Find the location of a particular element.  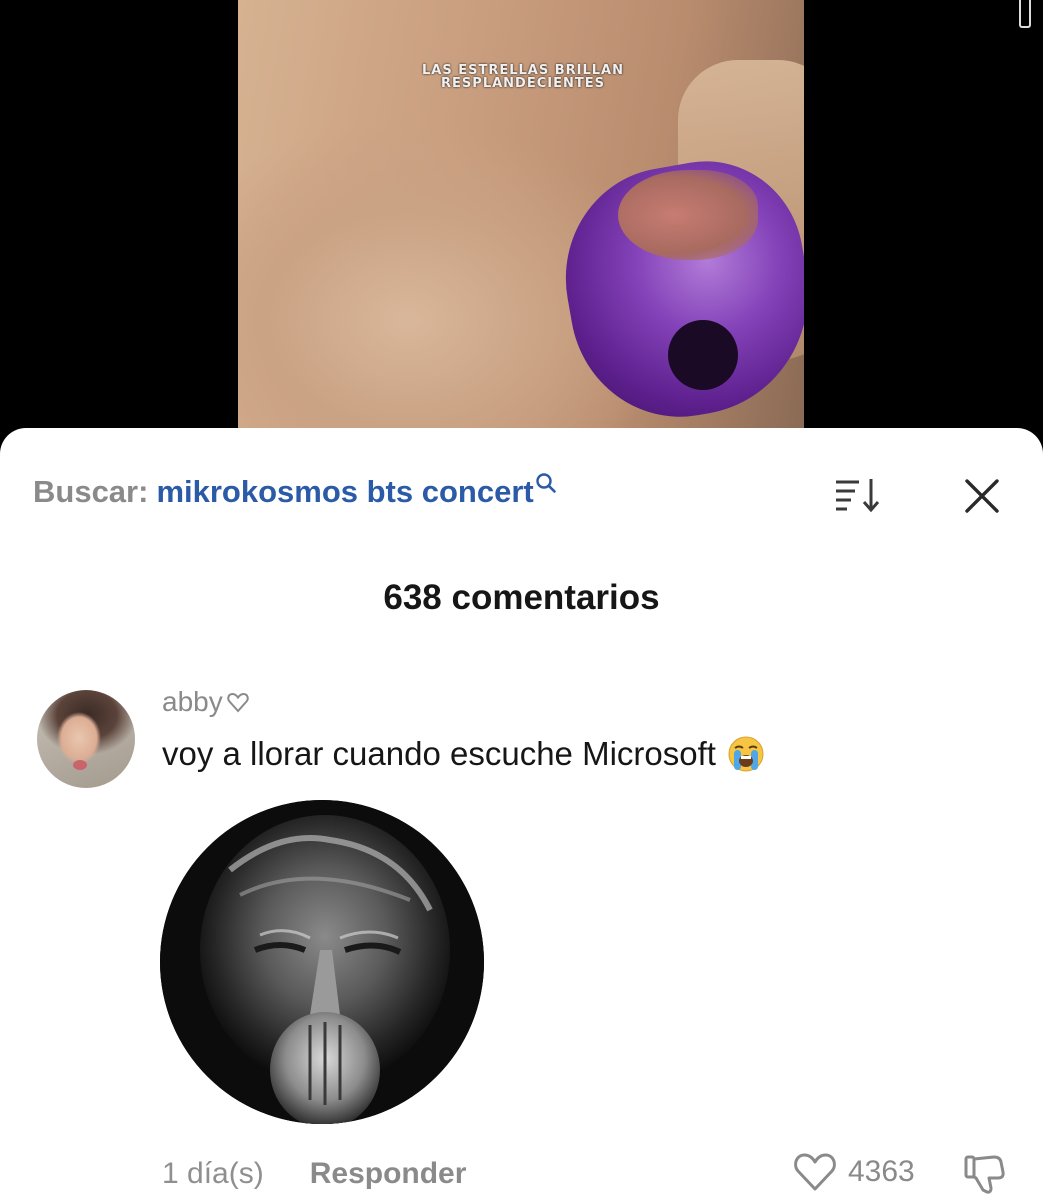

comment-text: voy a llorar cuando escuche Microsoft is located at coordinates (464, 754).